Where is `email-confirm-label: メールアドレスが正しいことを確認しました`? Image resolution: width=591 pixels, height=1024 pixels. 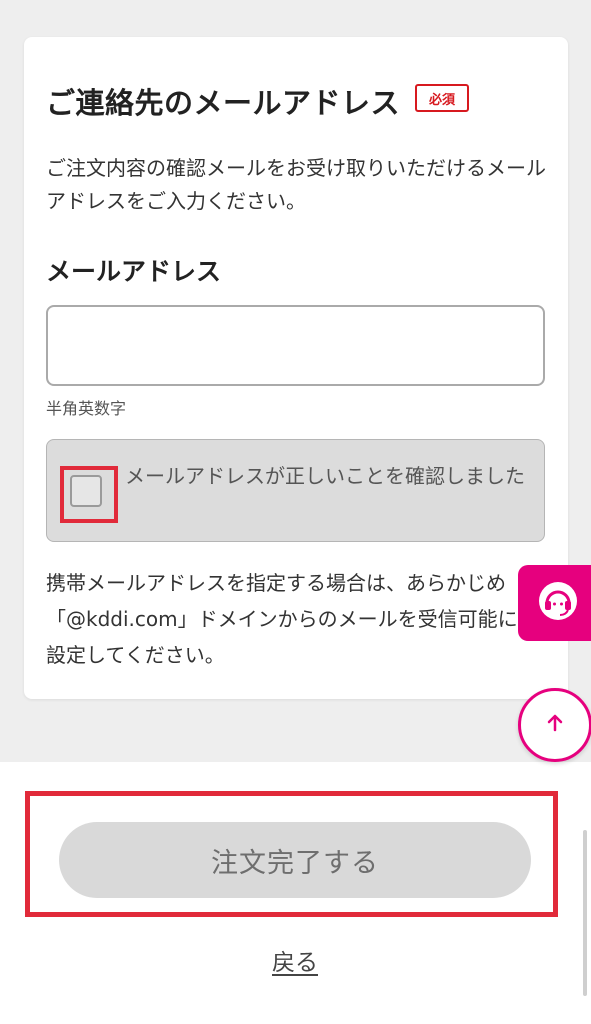
email-confirm-label: メールアドレスが正しいことを確認しました is located at coordinates (325, 476).